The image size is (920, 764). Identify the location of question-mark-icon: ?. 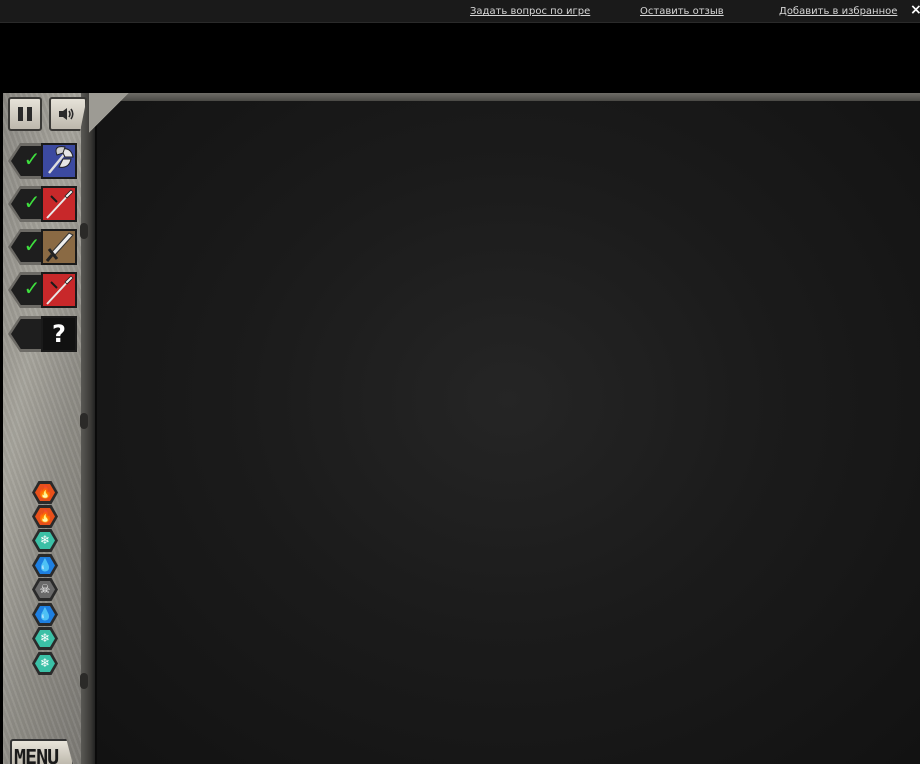
(59, 334).